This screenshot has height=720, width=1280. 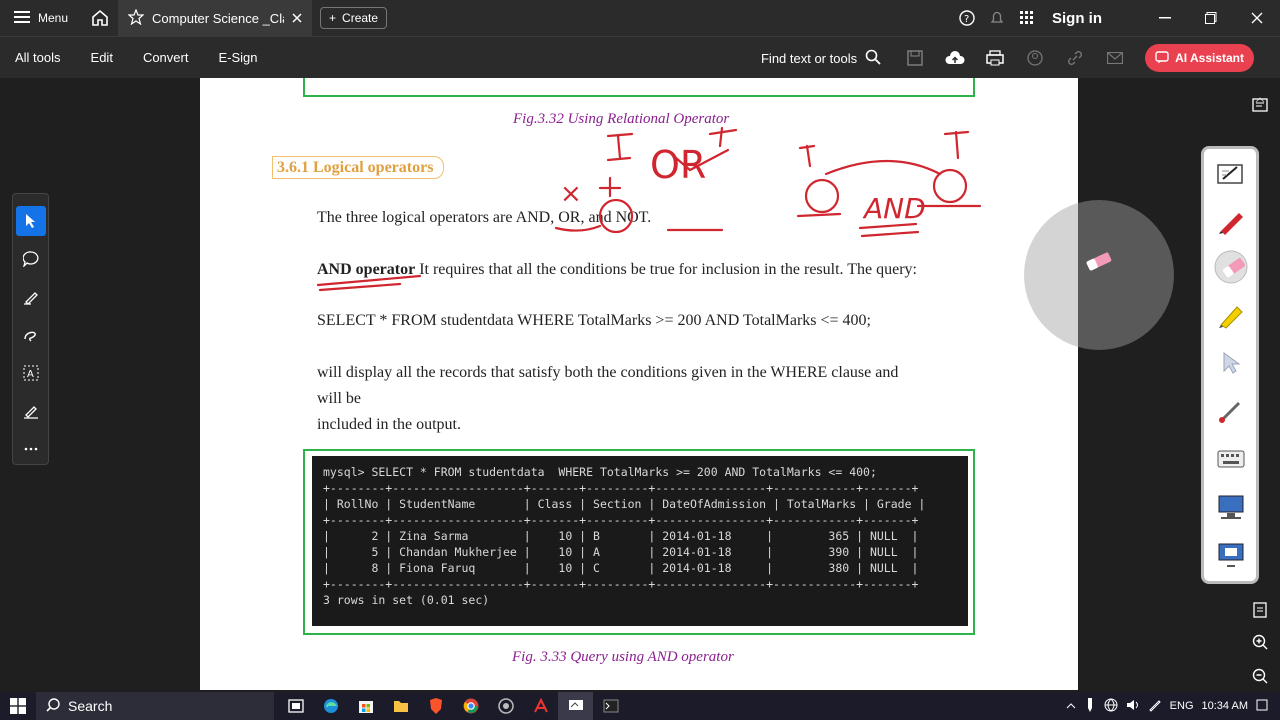 I want to click on windows-start-icon, so click(x=18, y=706).